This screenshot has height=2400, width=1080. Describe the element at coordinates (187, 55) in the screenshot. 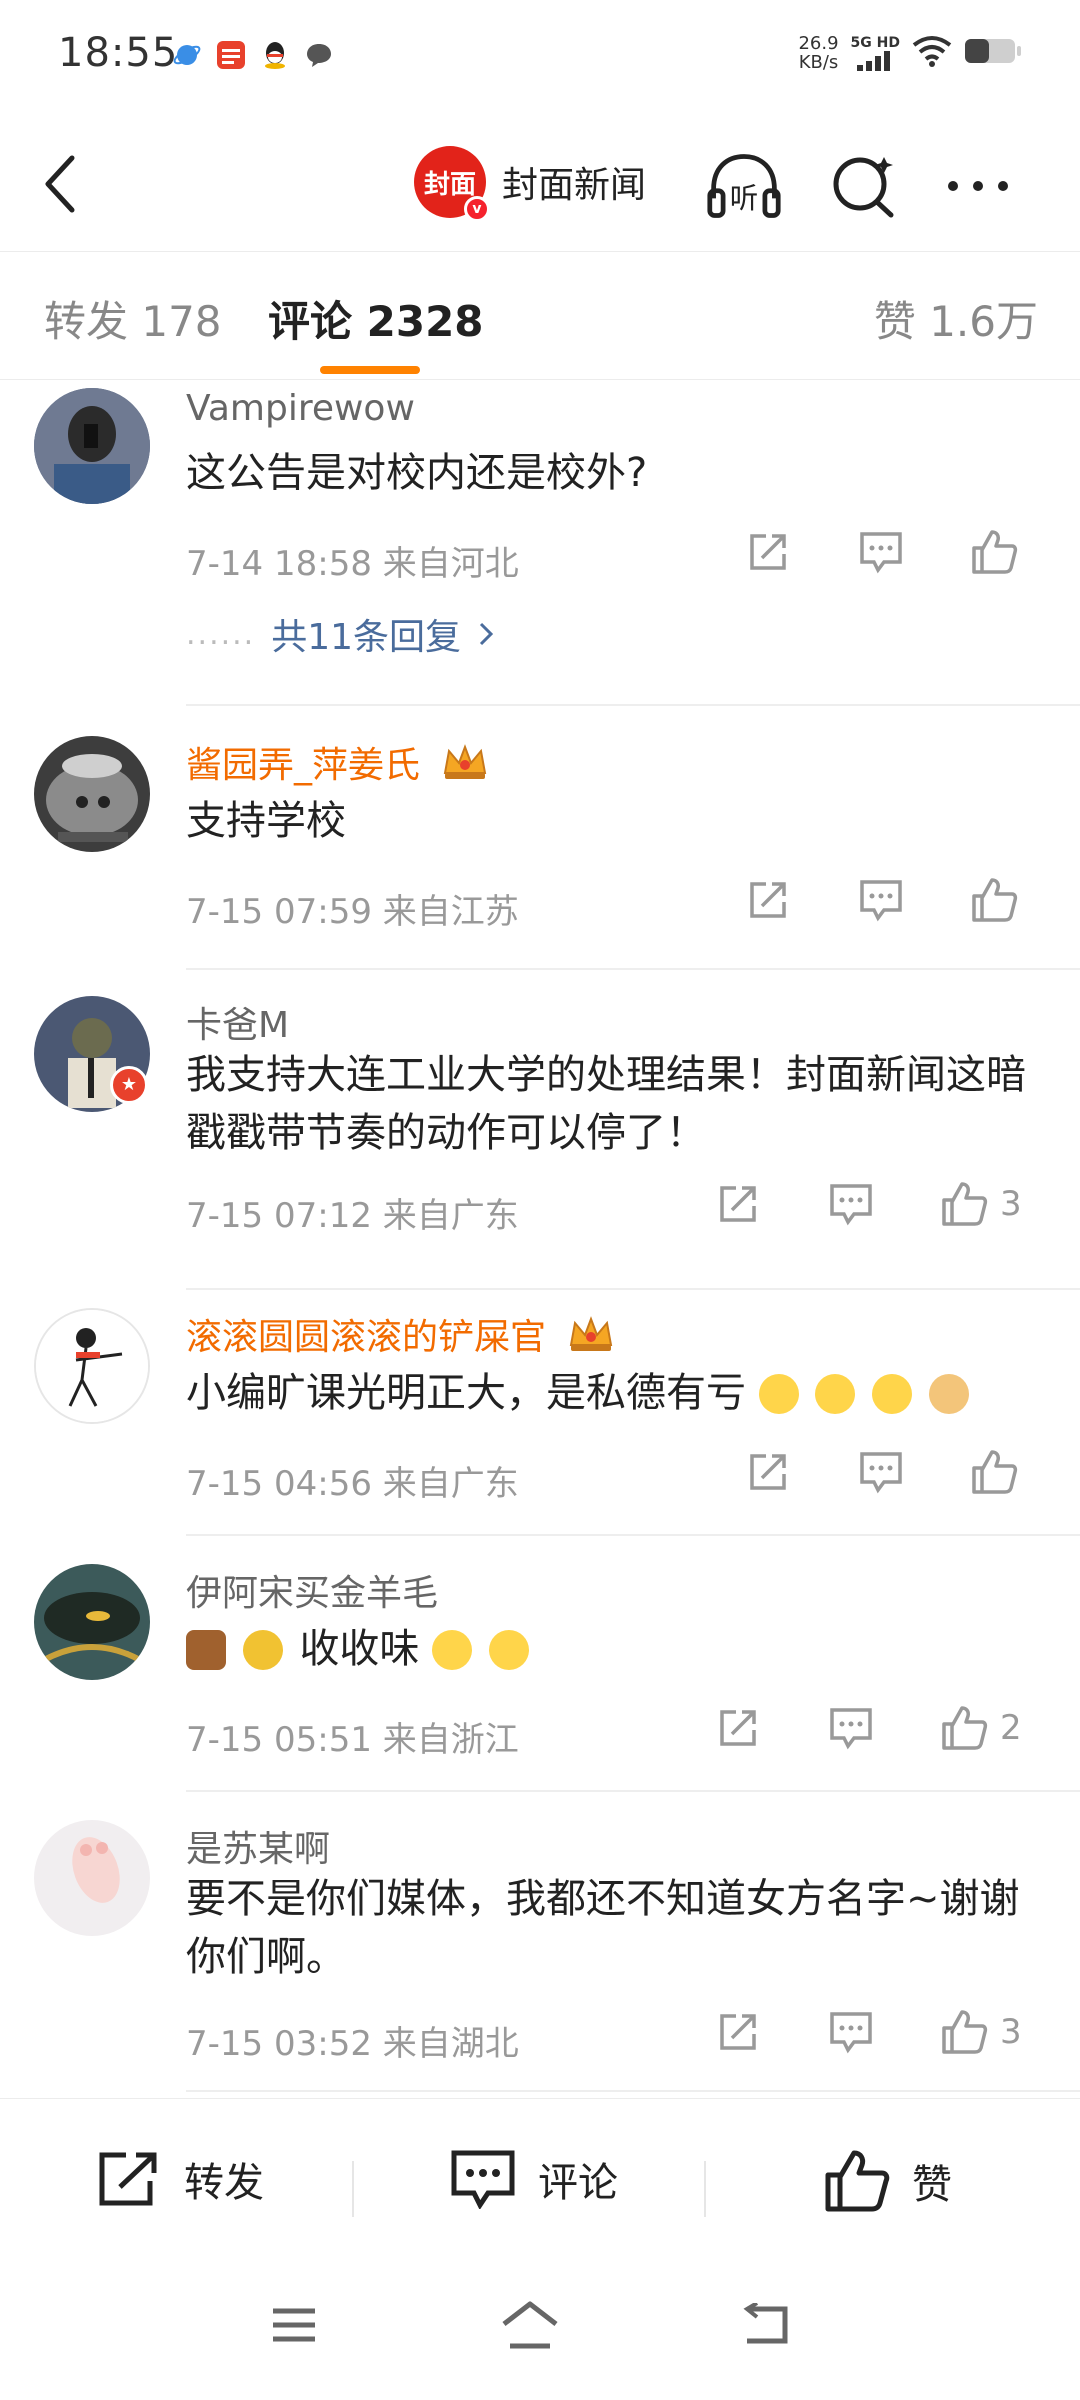

I see `browser-icon` at that location.